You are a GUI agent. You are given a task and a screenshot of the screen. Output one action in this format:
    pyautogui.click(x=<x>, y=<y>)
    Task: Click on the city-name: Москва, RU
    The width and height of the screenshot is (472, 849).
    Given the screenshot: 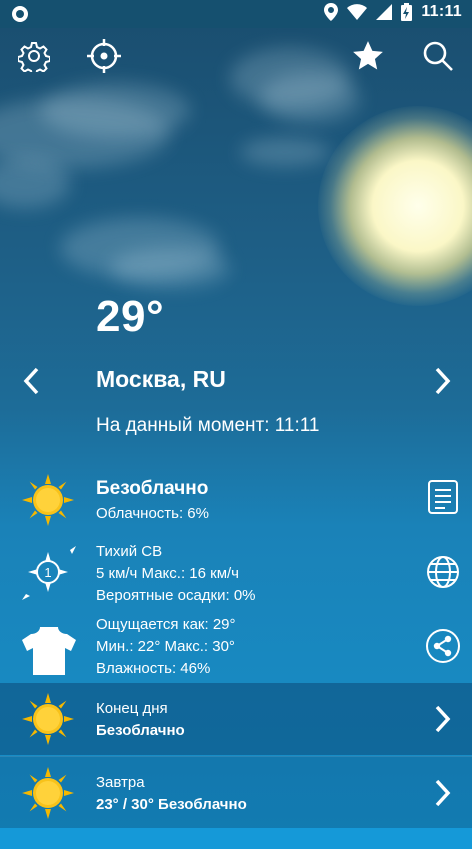 What is the action you would take?
    pyautogui.click(x=161, y=379)
    